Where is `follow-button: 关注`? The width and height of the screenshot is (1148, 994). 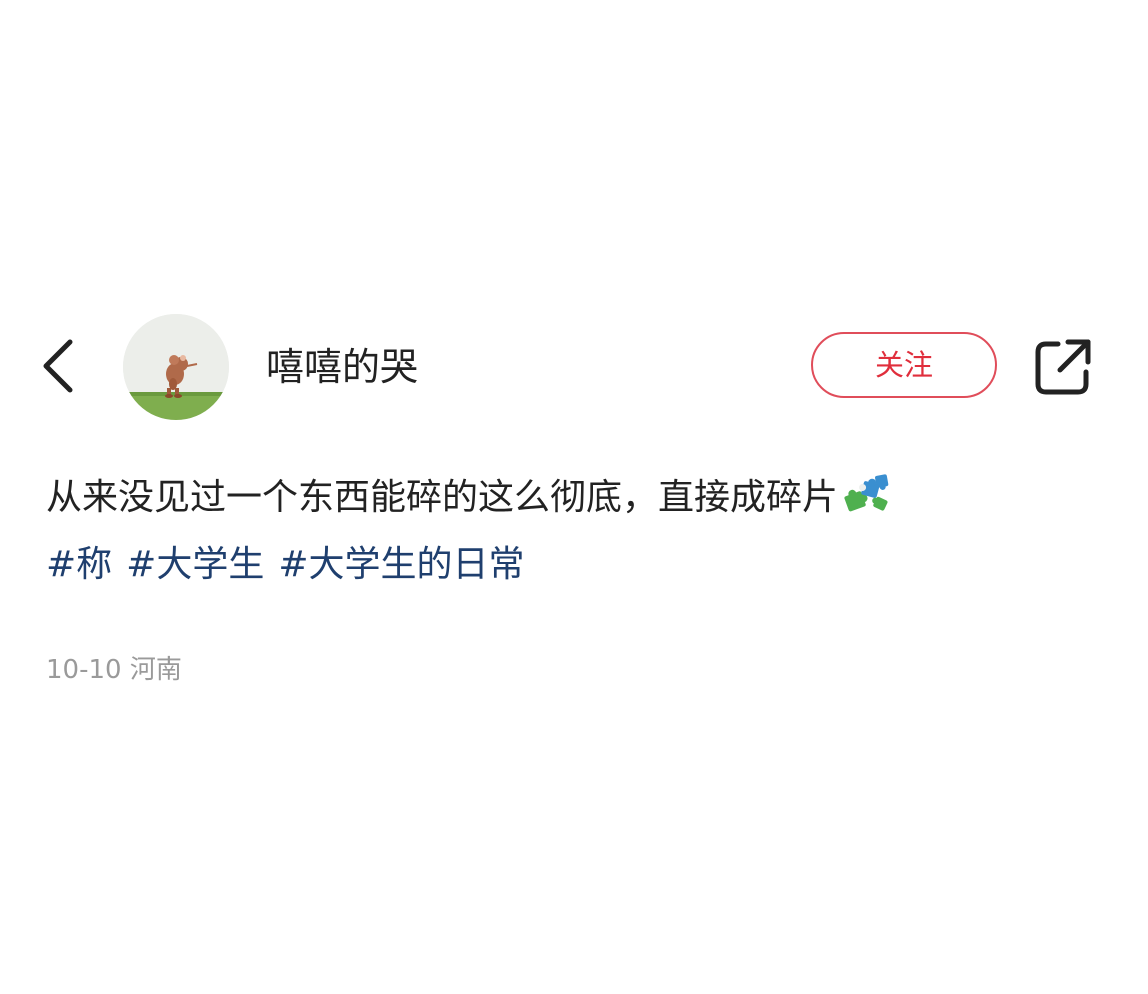 follow-button: 关注 is located at coordinates (904, 365).